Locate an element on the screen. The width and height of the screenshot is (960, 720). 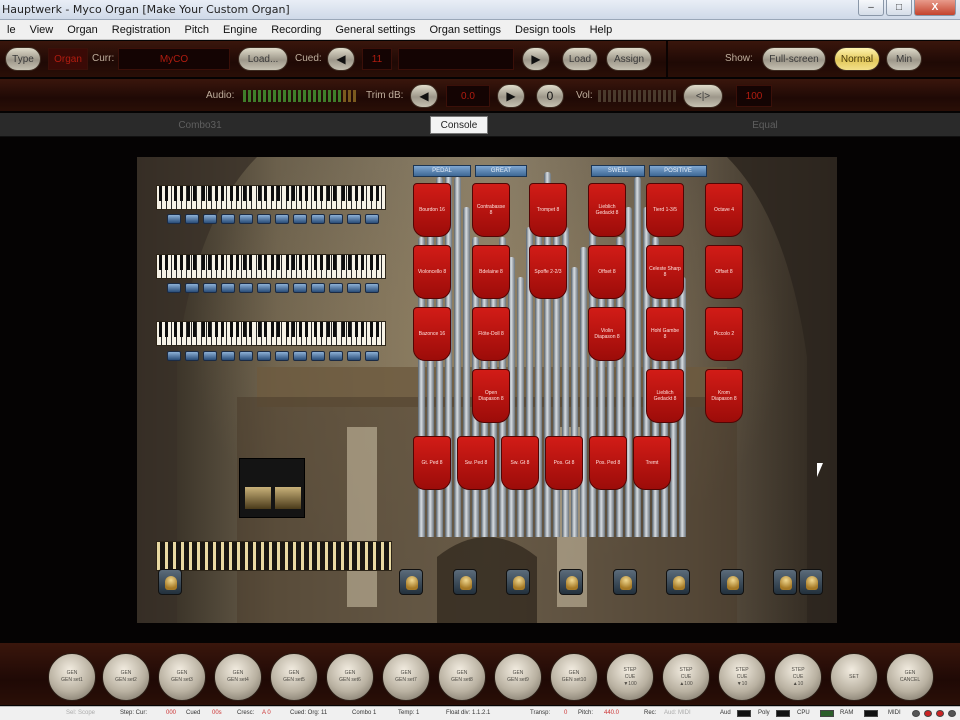
trim-increase-button: ▶ is located at coordinates (511, 96).